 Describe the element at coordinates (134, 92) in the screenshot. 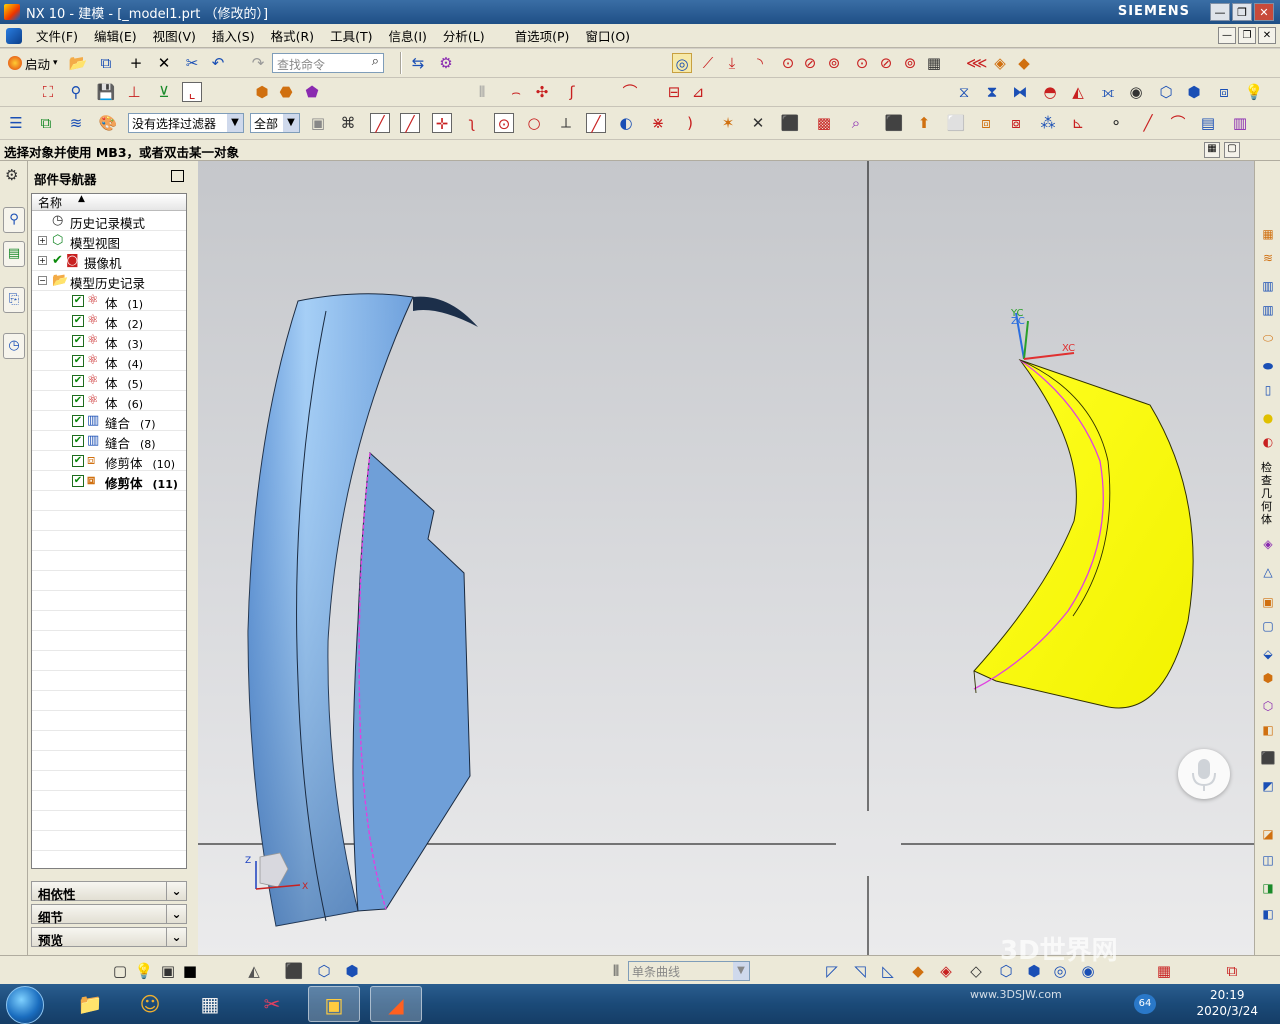

I see `wcs-origin-icon: ⊥` at that location.